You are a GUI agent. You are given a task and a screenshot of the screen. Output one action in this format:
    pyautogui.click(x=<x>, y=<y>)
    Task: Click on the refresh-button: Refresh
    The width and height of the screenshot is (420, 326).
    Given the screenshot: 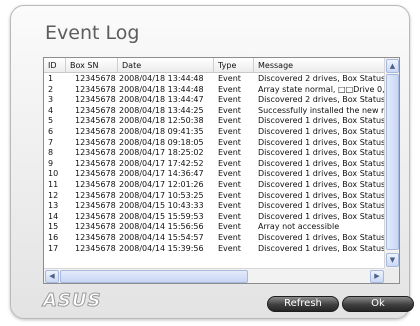 What is the action you would take?
    pyautogui.click(x=303, y=304)
    